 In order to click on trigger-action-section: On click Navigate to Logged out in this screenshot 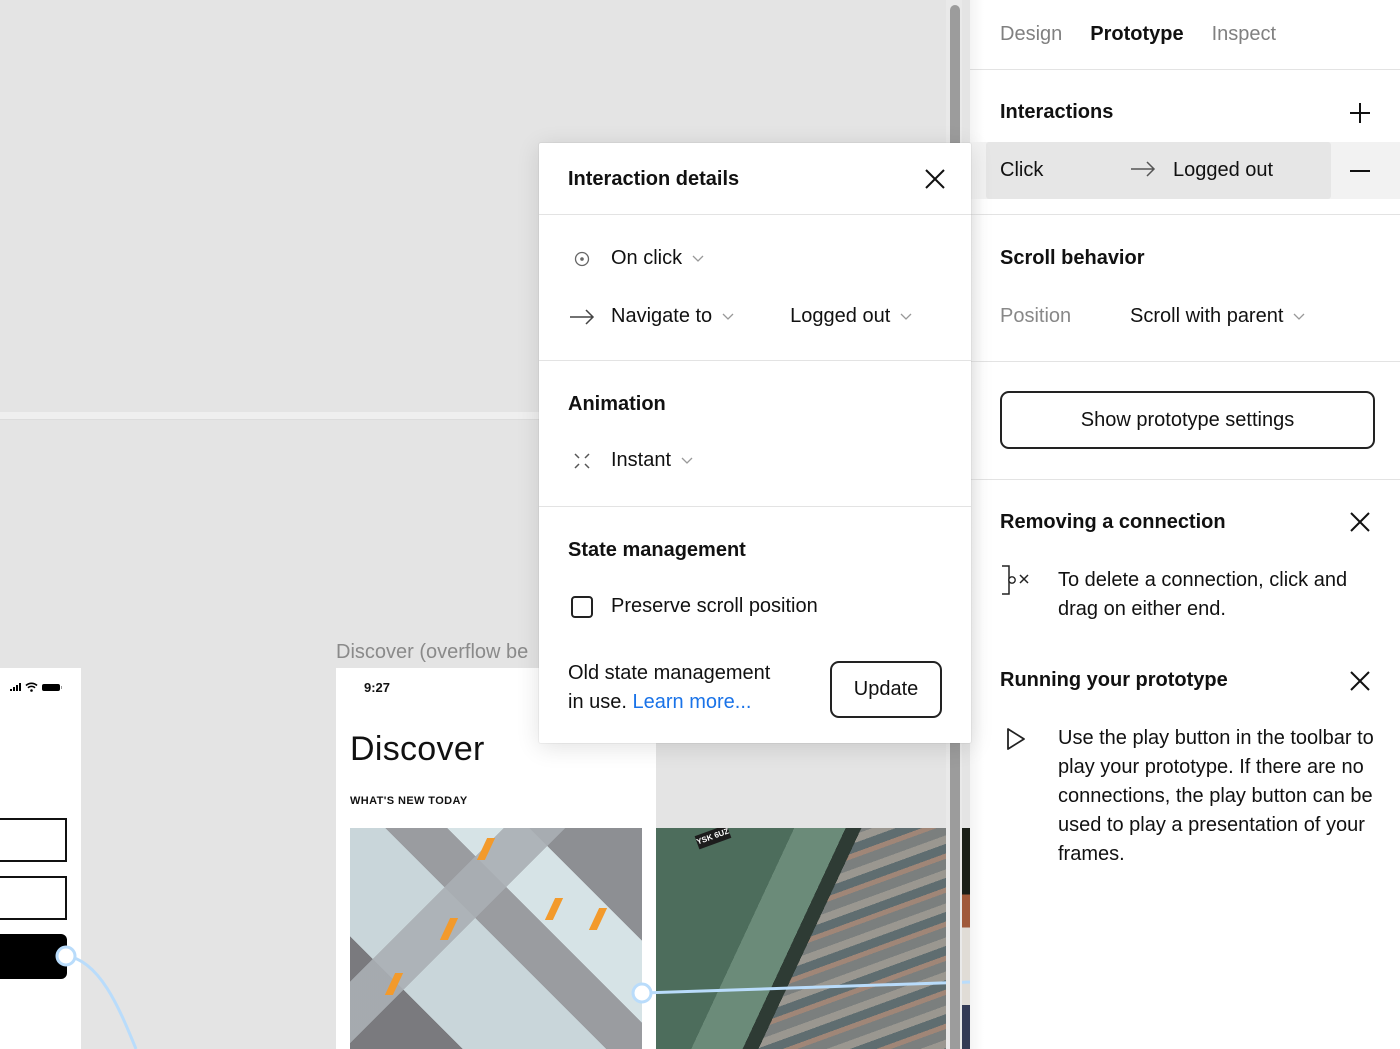, I will do `click(755, 288)`.